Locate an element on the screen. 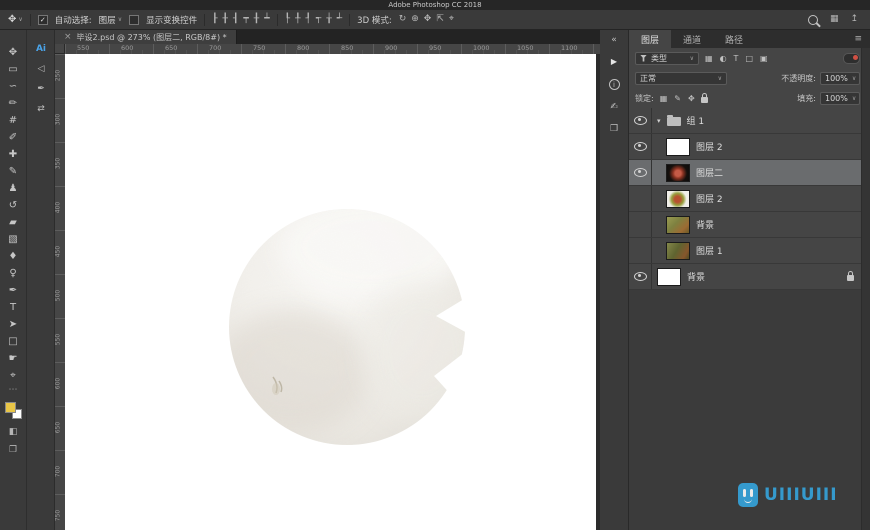 This screenshot has width=870, height=530. layer-filter-icon: ▣ is located at coordinates (764, 58).